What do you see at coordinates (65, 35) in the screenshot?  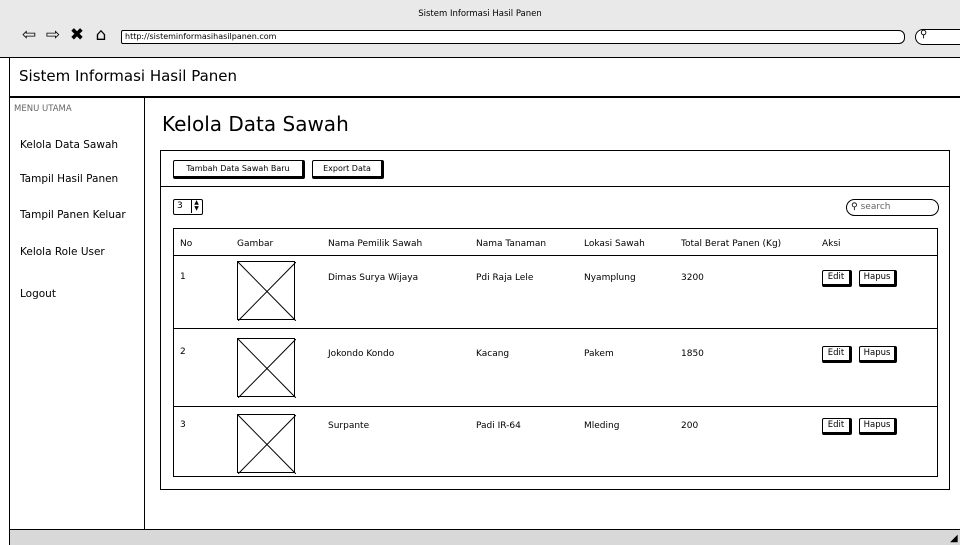 I see `browser-nav: ⇦ ⇨ ✖ ⌂` at bounding box center [65, 35].